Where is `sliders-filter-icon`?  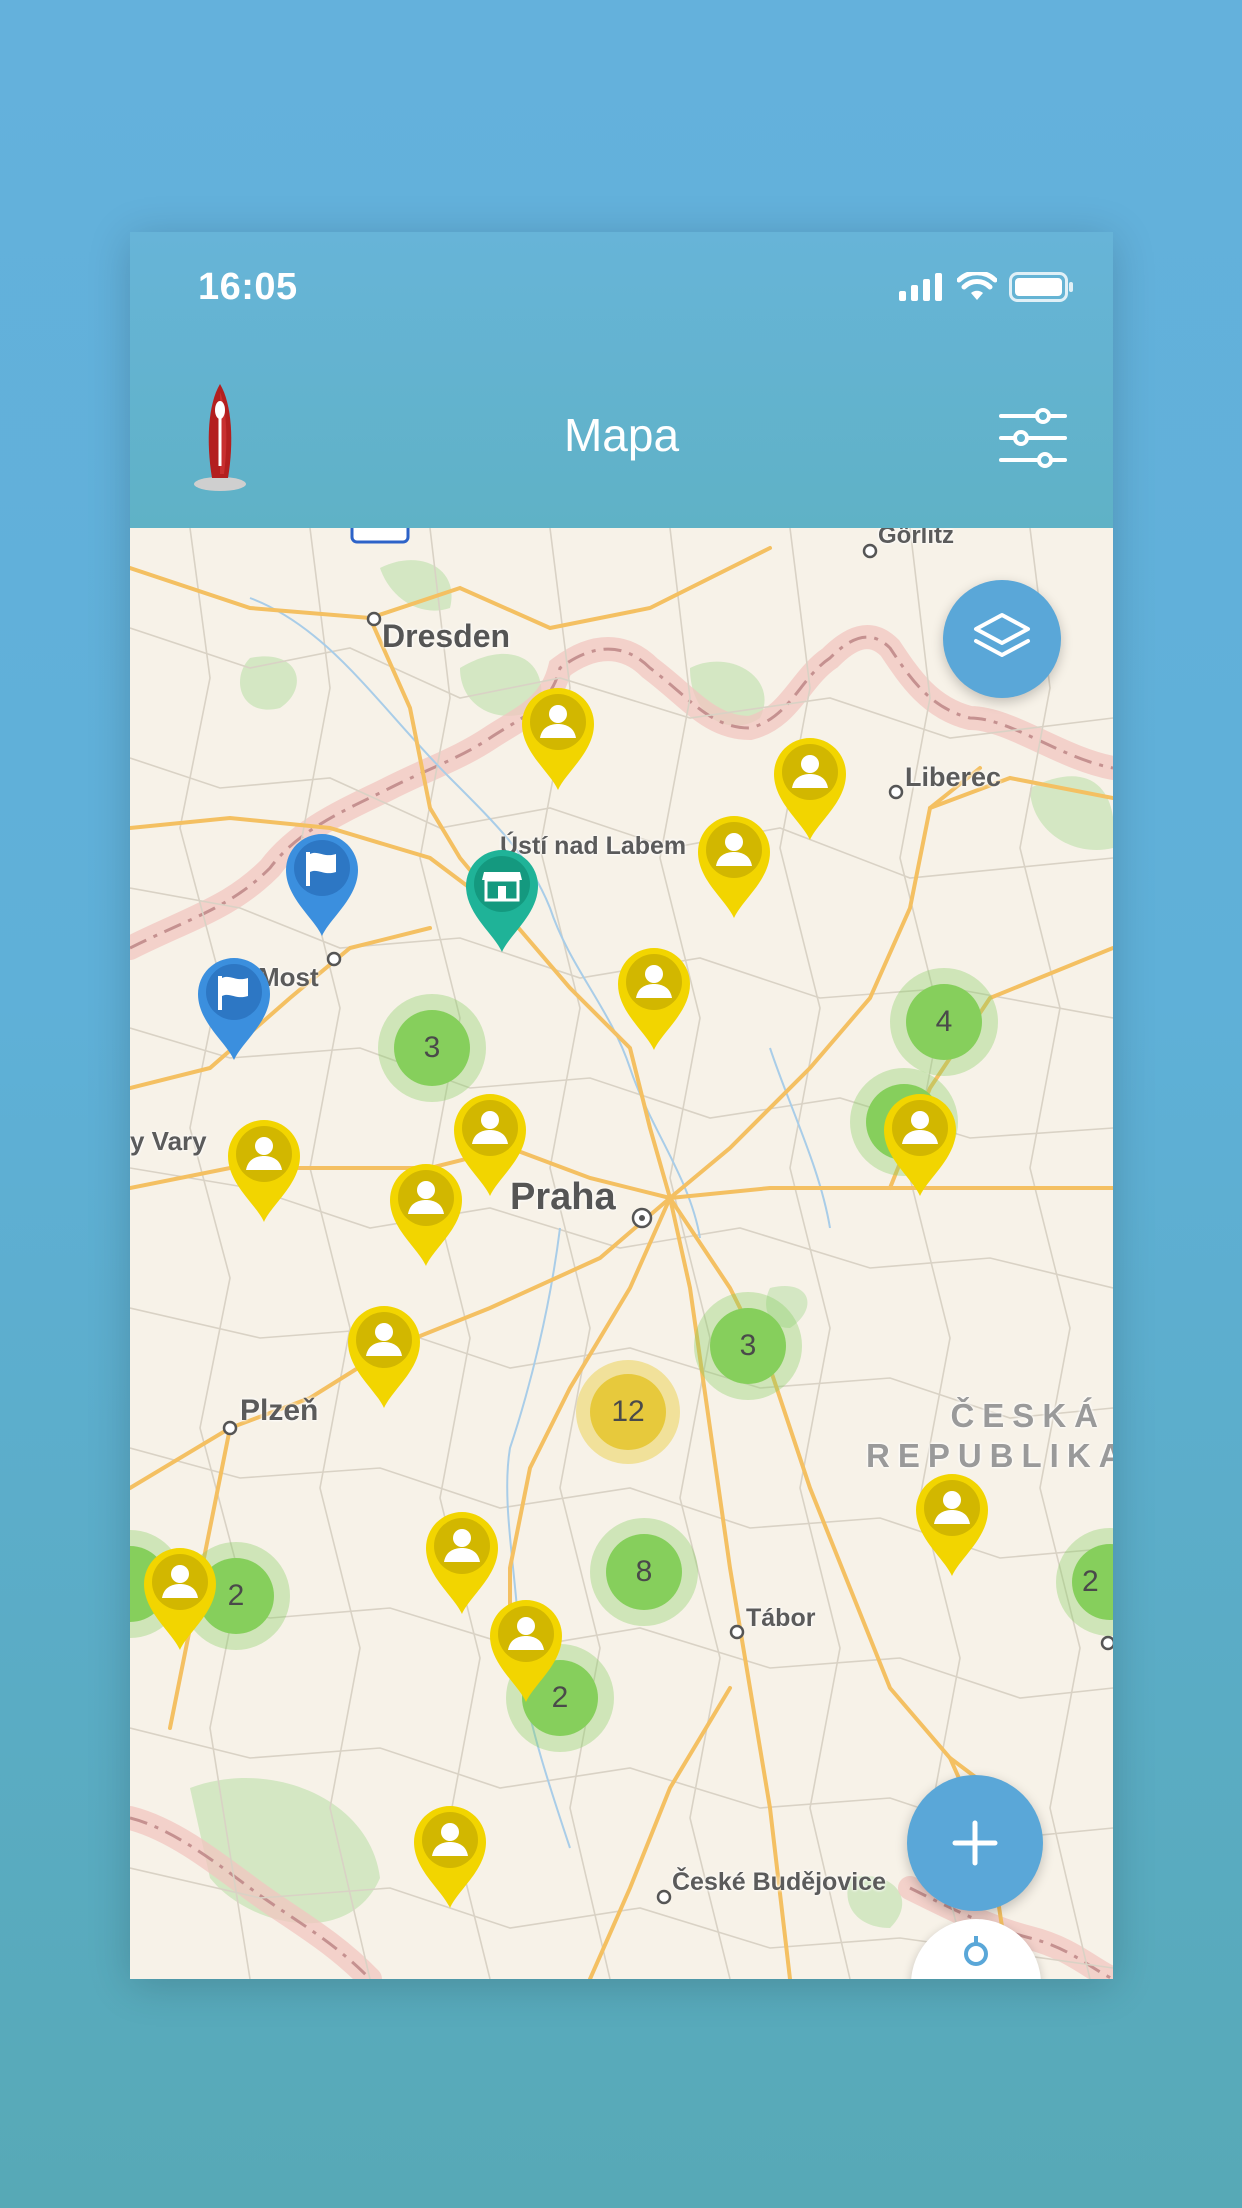 sliders-filter-icon is located at coordinates (1033, 438).